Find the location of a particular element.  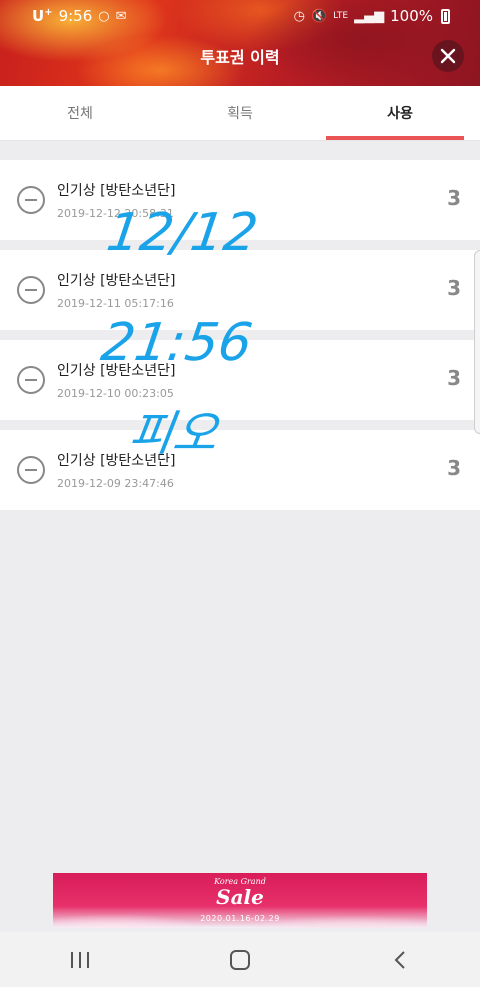

battery-icon is located at coordinates (445, 16).